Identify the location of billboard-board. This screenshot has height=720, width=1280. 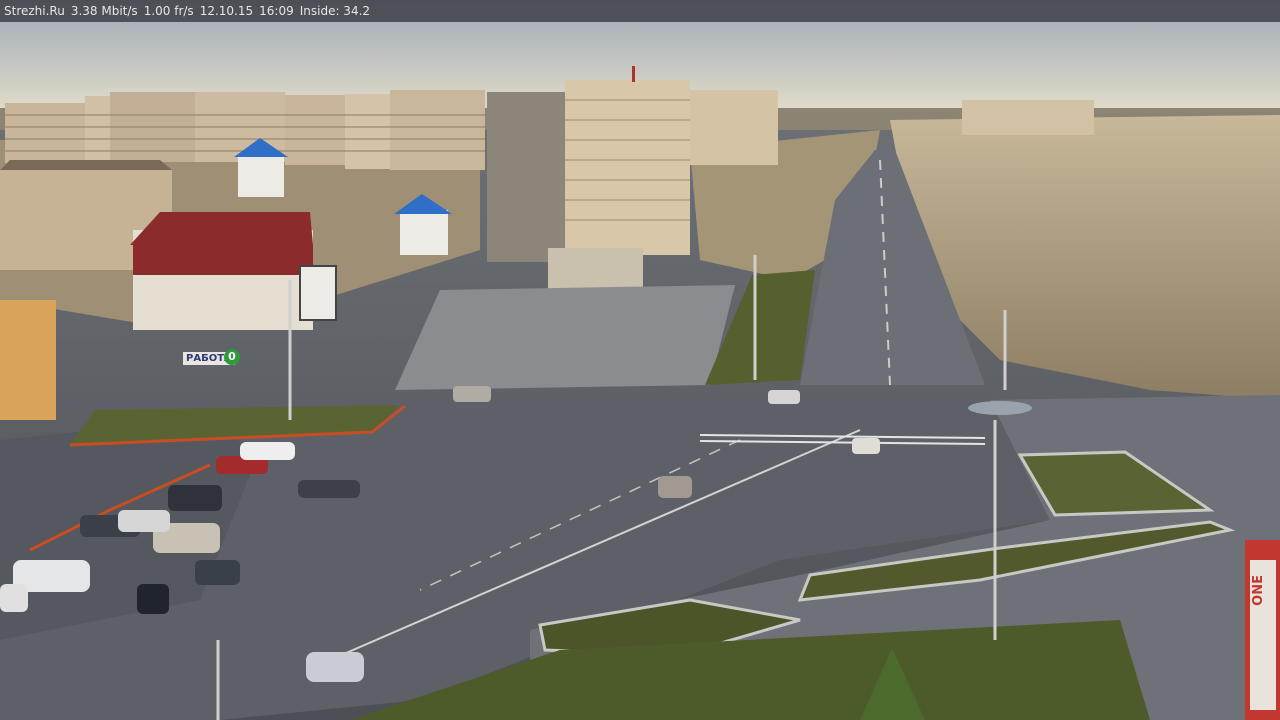
(318, 293).